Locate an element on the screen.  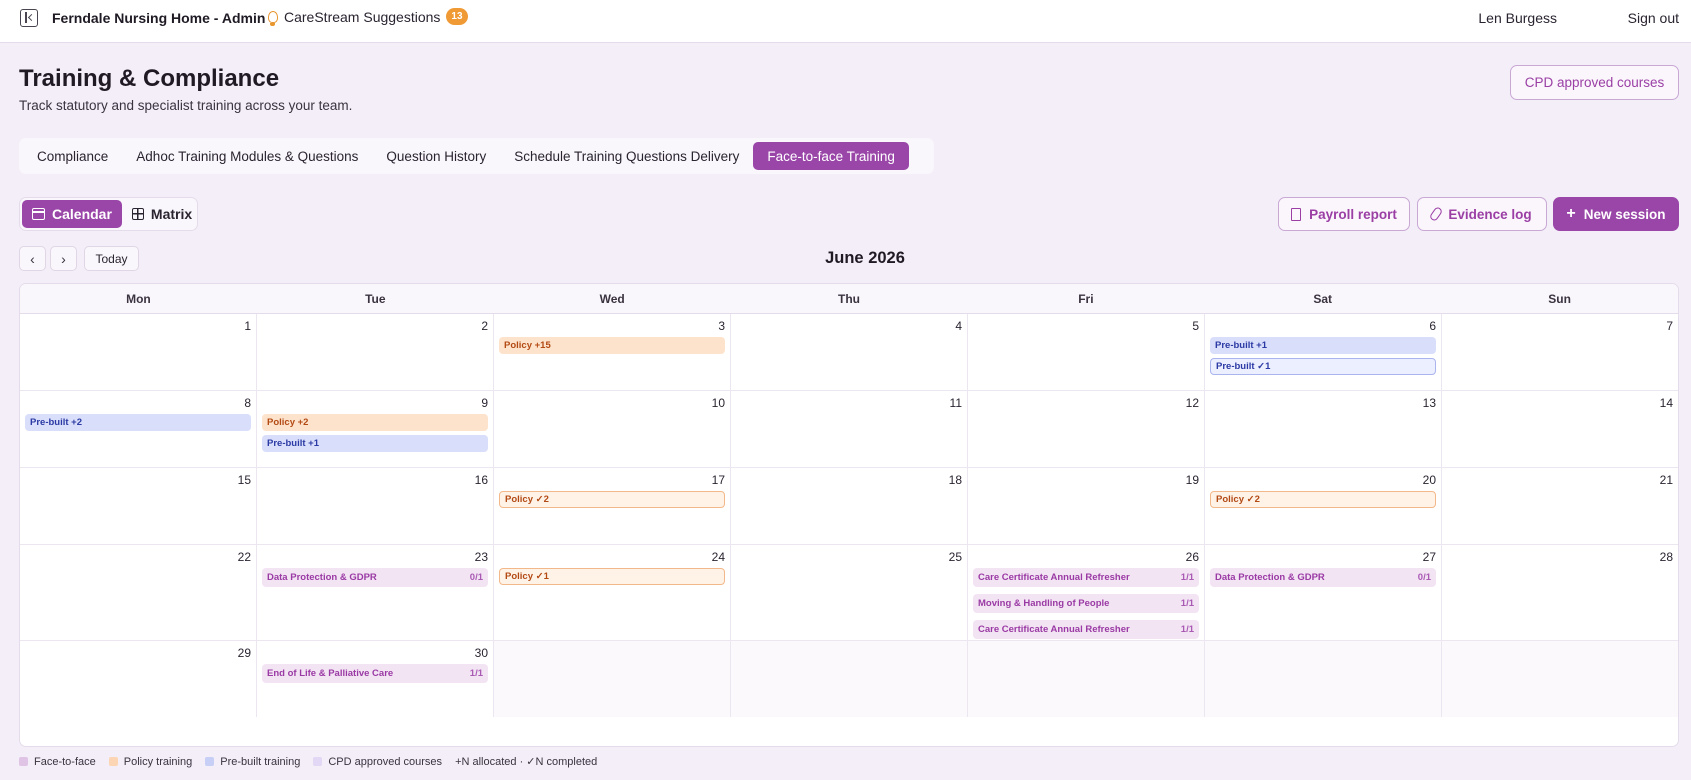
weekday-sun: Sun is located at coordinates (1559, 298).